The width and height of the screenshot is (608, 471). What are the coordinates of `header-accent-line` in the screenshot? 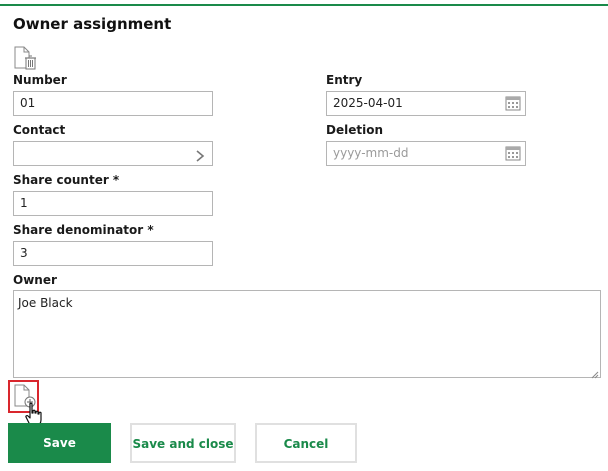 It's located at (304, 5).